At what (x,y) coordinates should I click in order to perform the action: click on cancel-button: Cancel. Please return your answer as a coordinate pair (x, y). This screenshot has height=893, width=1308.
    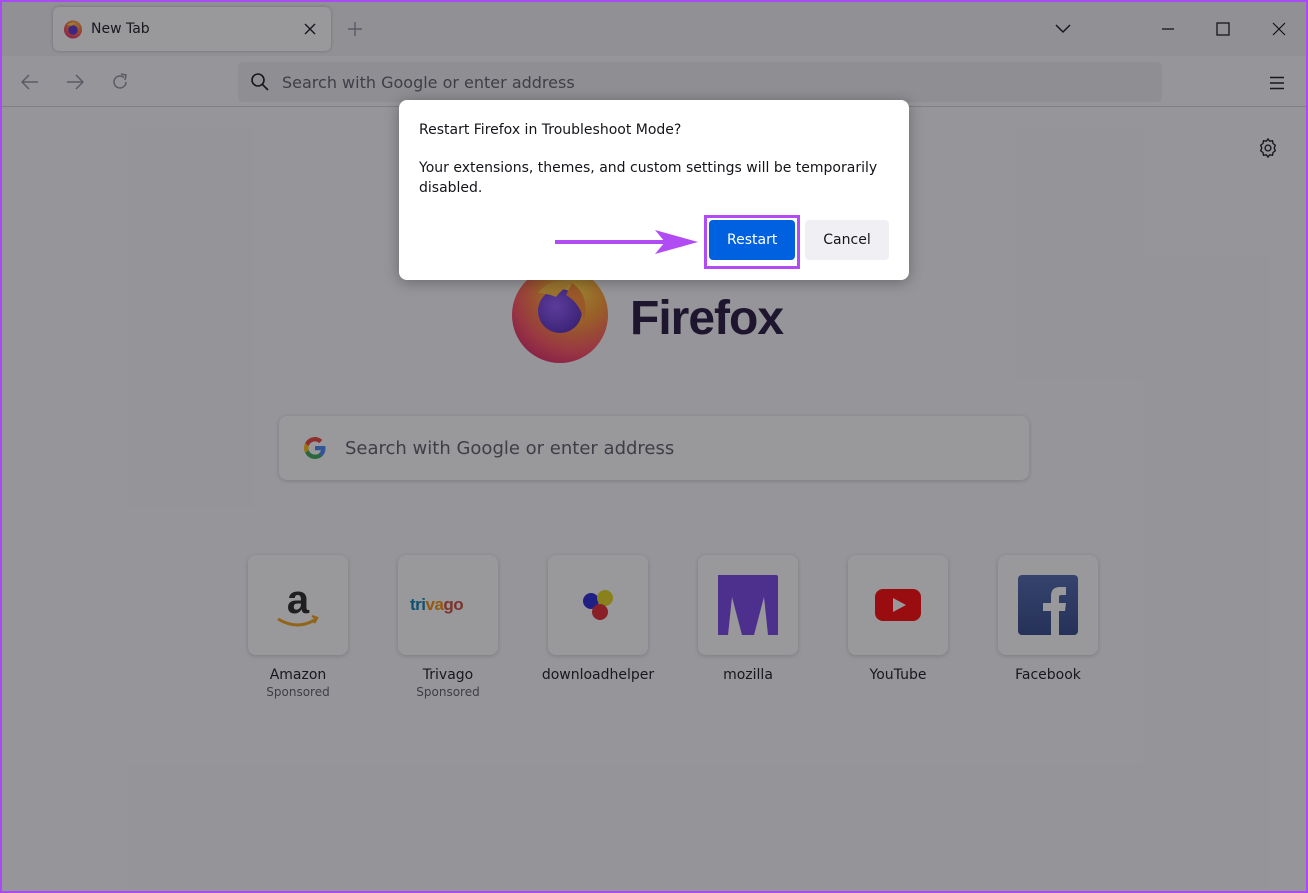
    Looking at the image, I should click on (847, 240).